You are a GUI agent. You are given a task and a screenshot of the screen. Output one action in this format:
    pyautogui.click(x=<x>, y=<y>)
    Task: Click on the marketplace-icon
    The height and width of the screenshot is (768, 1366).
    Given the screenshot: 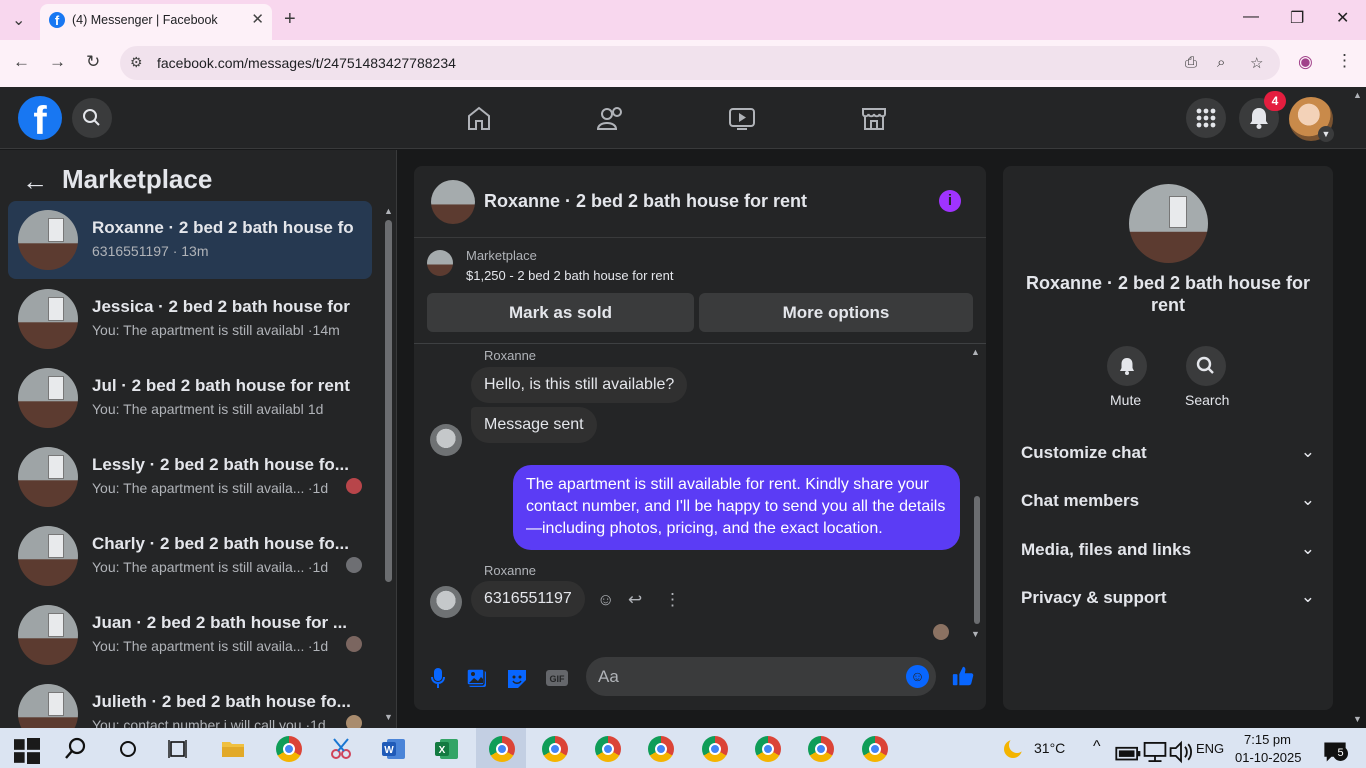 What is the action you would take?
    pyautogui.click(x=874, y=118)
    